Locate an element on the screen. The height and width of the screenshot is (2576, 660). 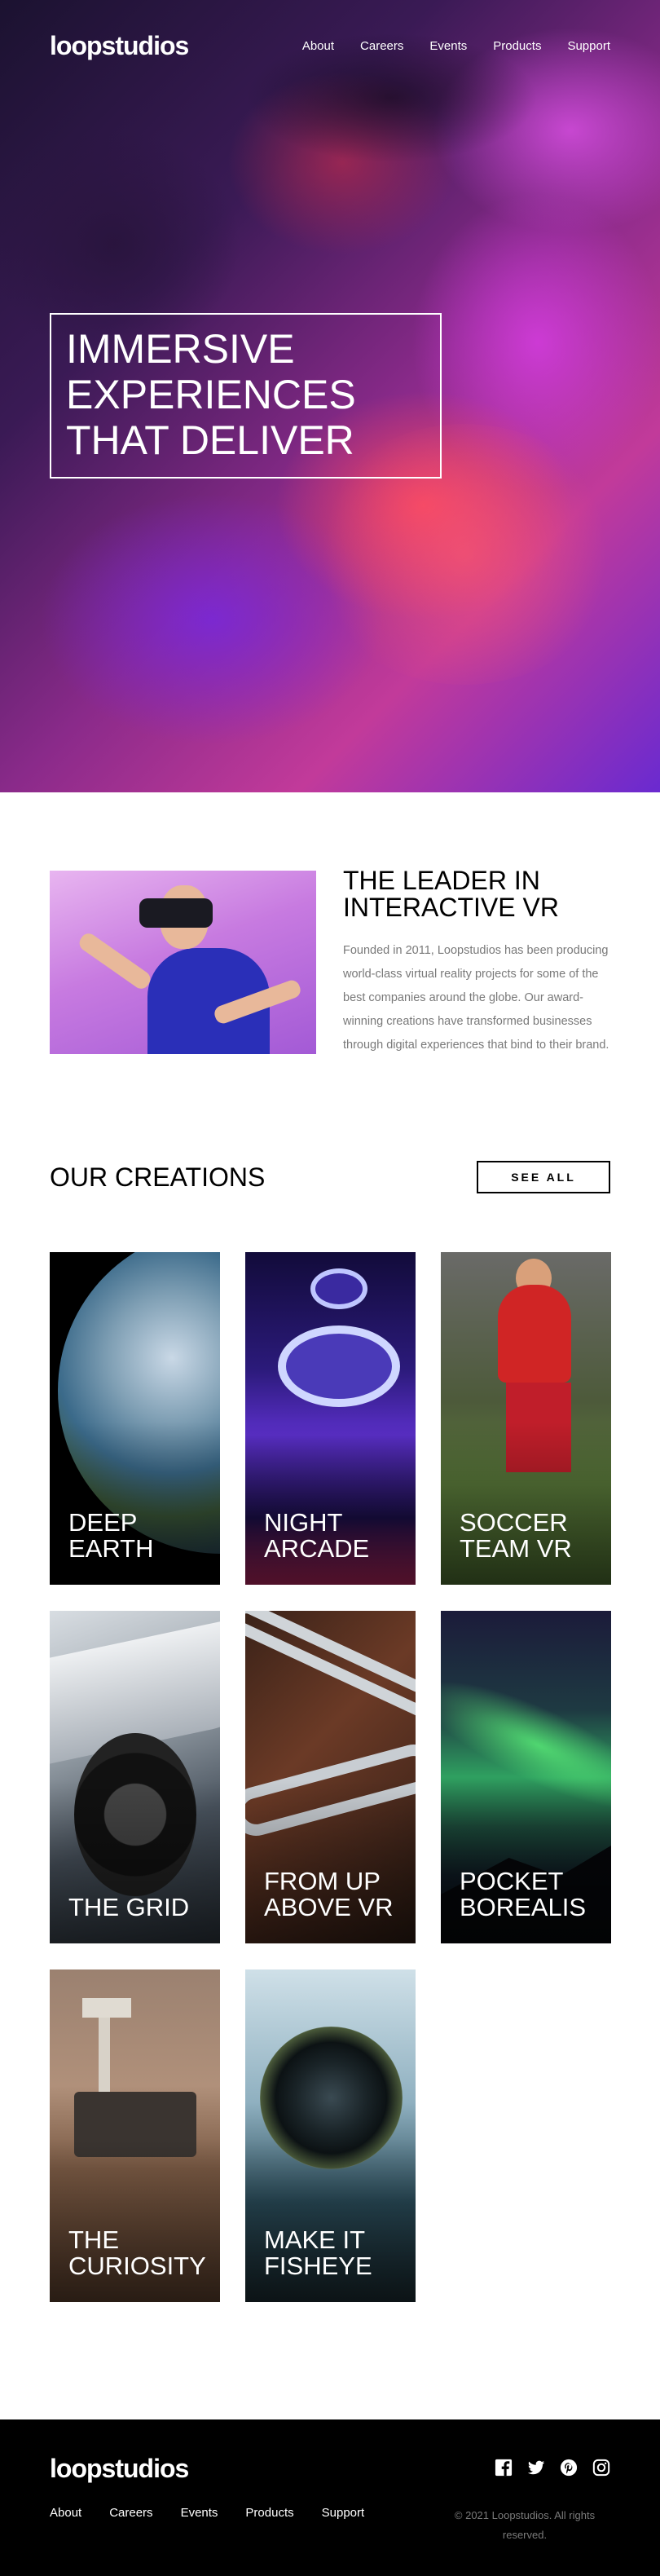
facebook-icon is located at coordinates (504, 2468).